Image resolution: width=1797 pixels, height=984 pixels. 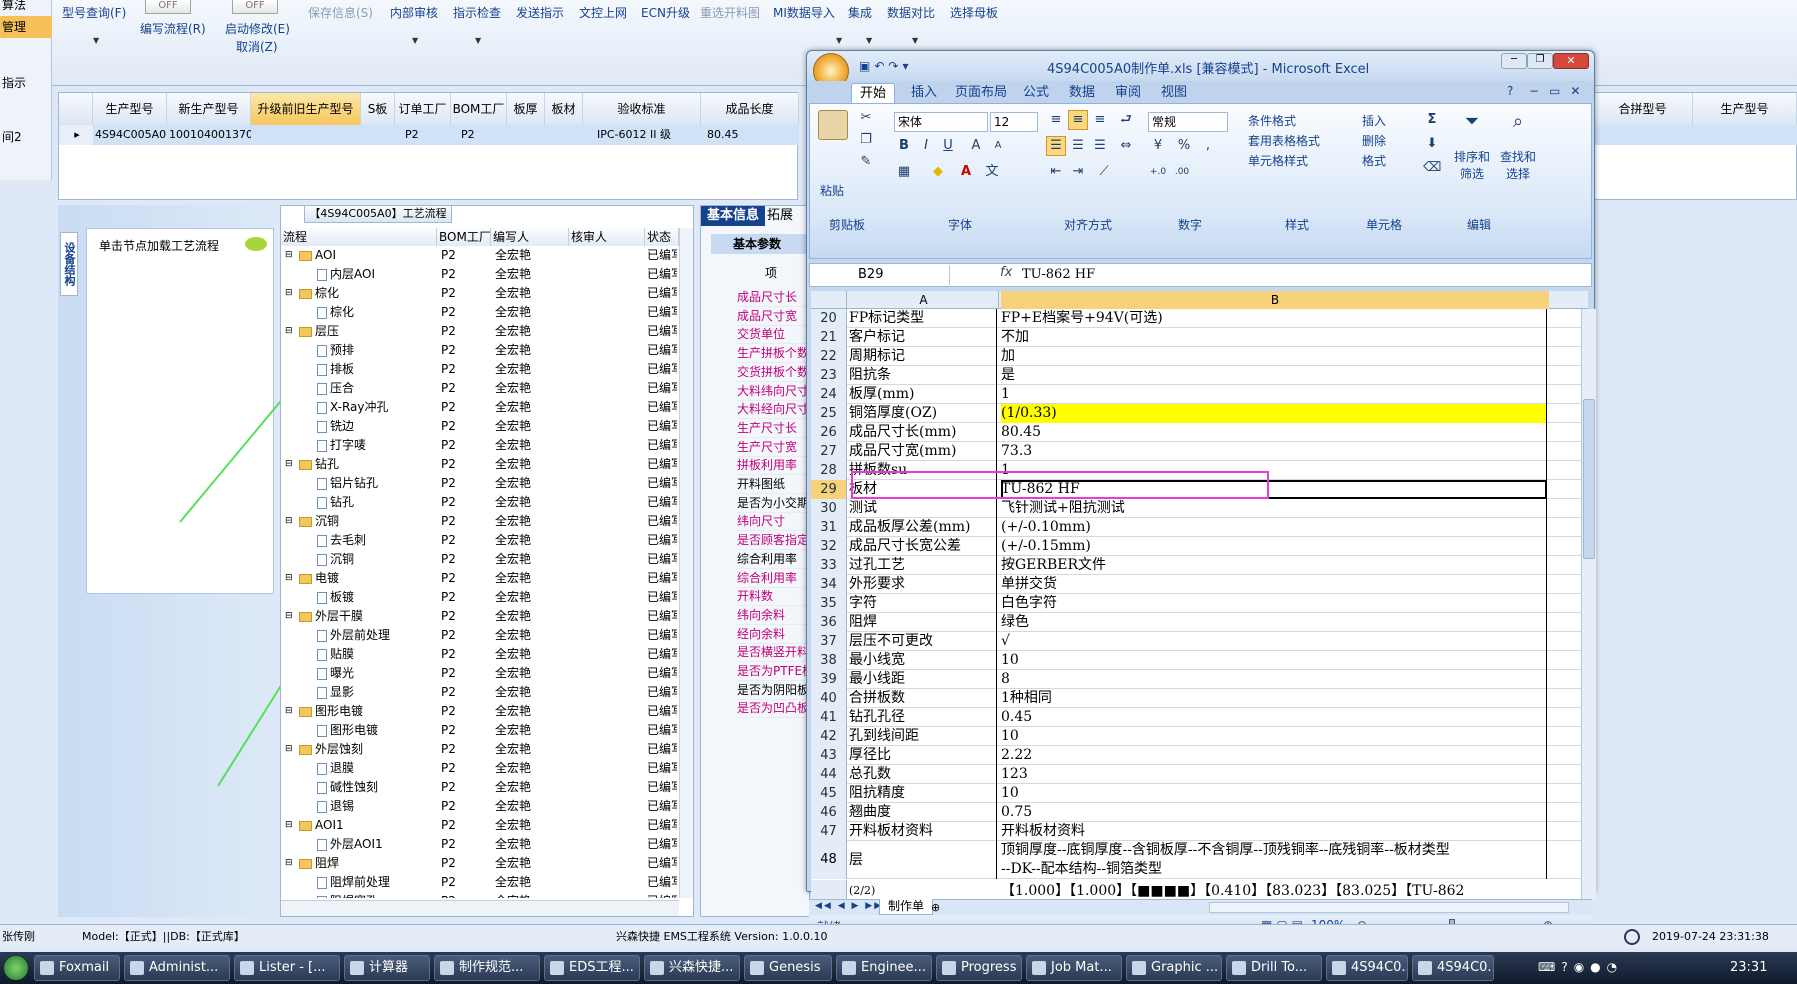 What do you see at coordinates (479, 483) in the screenshot?
I see `tree-row: 铝片钻孔 P2 全宏艳 已编写` at bounding box center [479, 483].